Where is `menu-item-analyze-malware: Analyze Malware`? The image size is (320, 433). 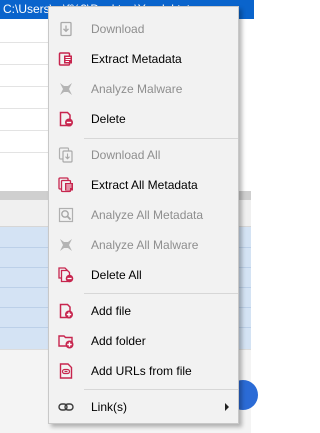
menu-item-analyze-malware: Analyze Malware is located at coordinates (143, 89).